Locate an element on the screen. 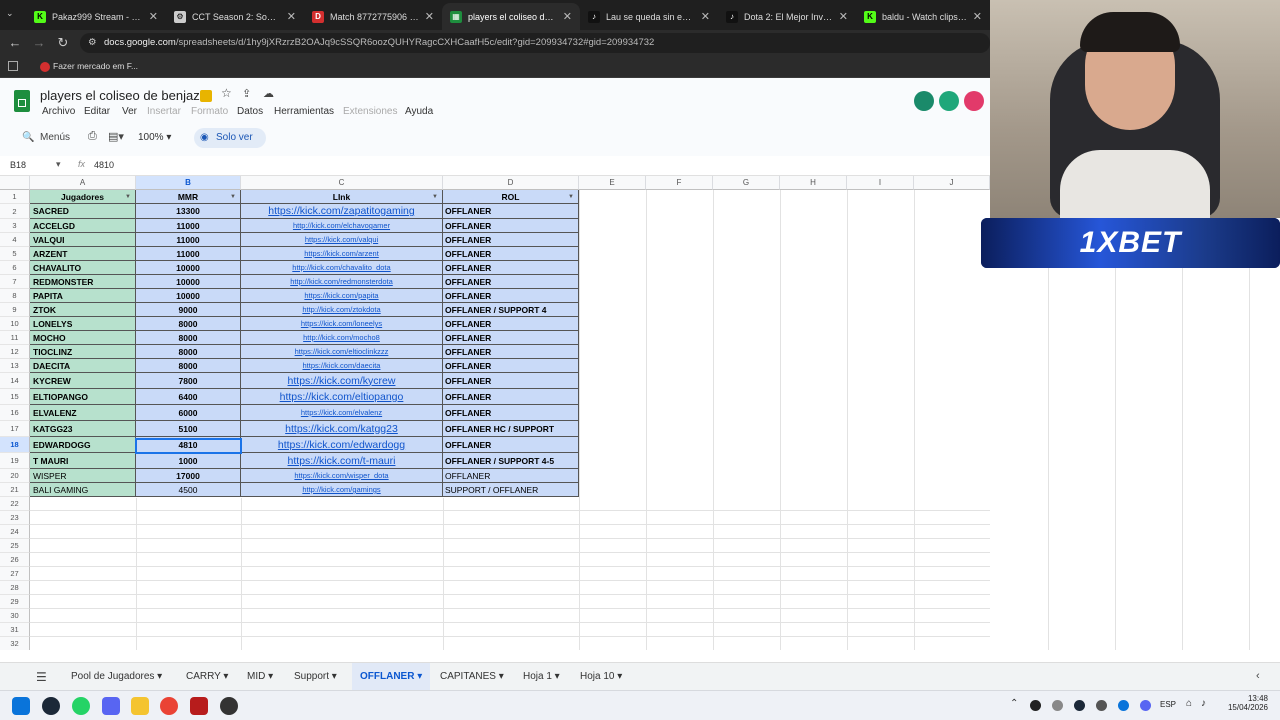  row-header: 29 is located at coordinates (15, 602).